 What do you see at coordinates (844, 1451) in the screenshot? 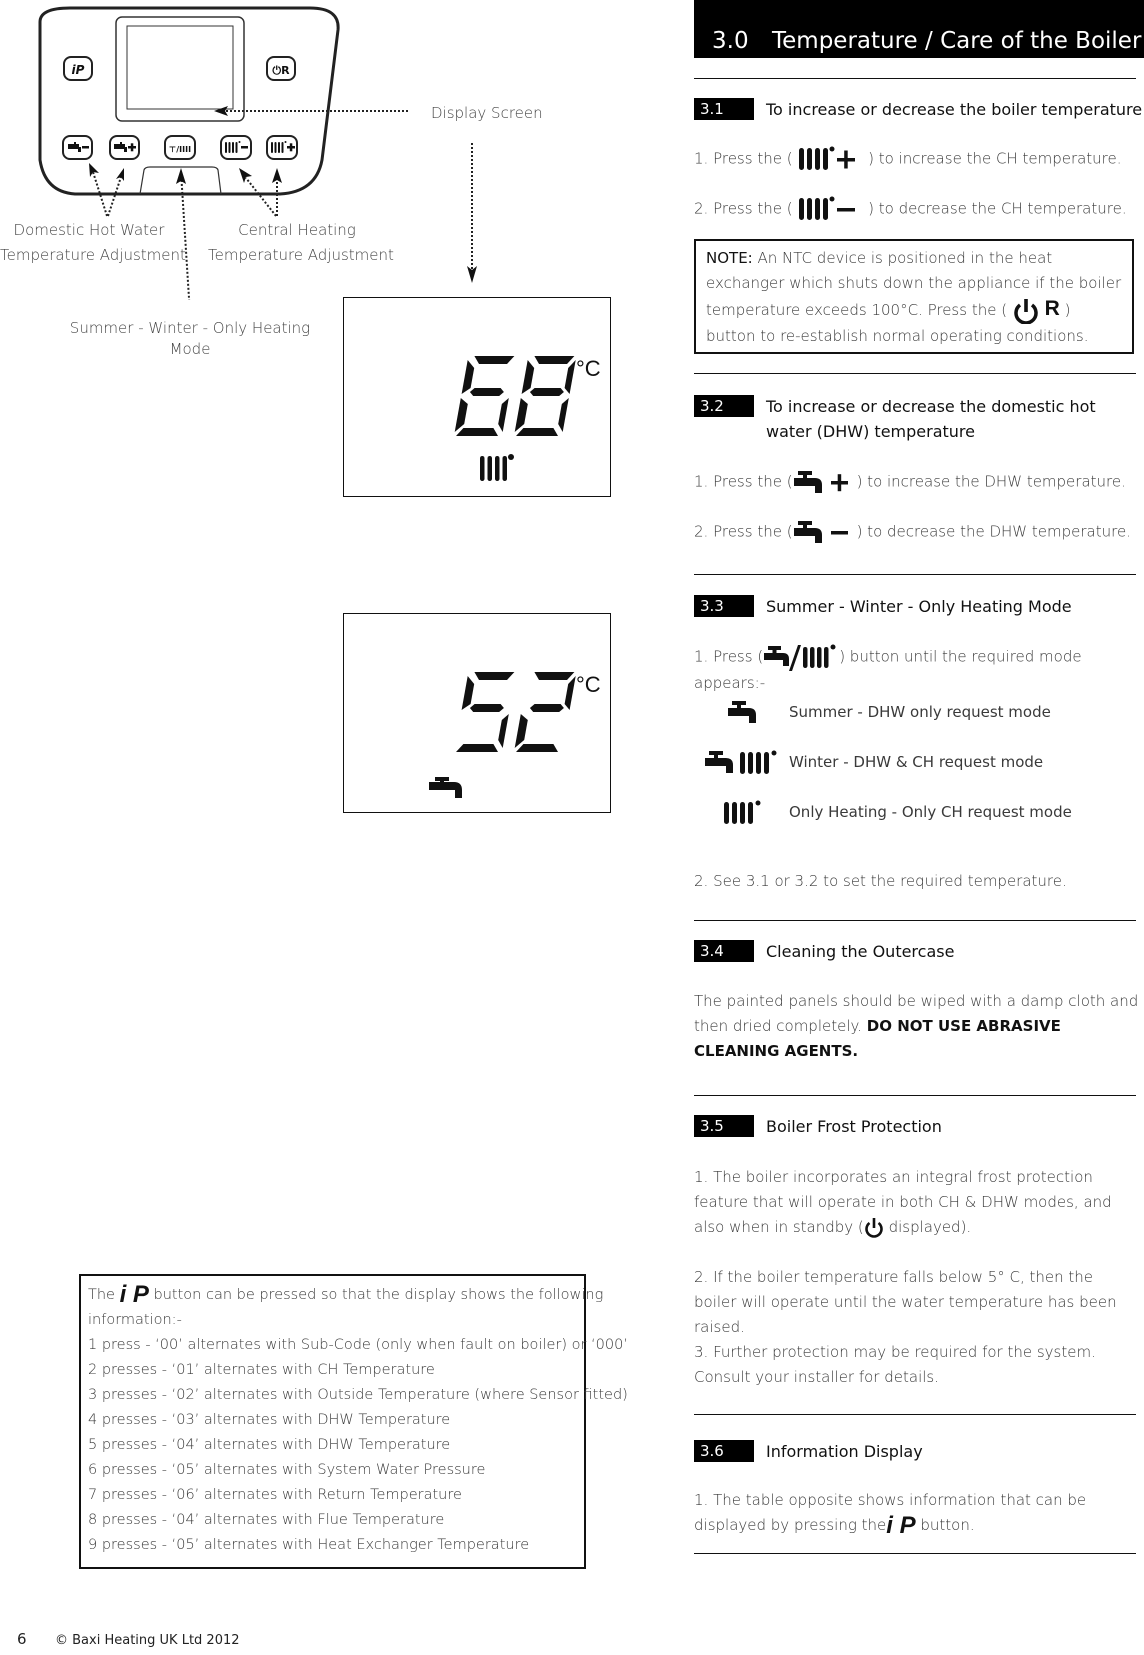
I see `section-title: Information Display` at bounding box center [844, 1451].